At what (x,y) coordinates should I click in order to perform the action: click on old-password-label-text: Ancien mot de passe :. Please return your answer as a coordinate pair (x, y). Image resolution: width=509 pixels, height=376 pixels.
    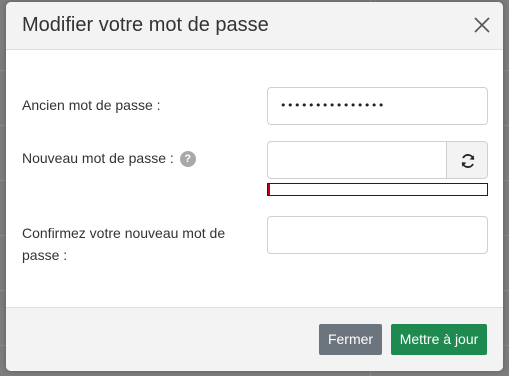
    Looking at the image, I should click on (91, 105).